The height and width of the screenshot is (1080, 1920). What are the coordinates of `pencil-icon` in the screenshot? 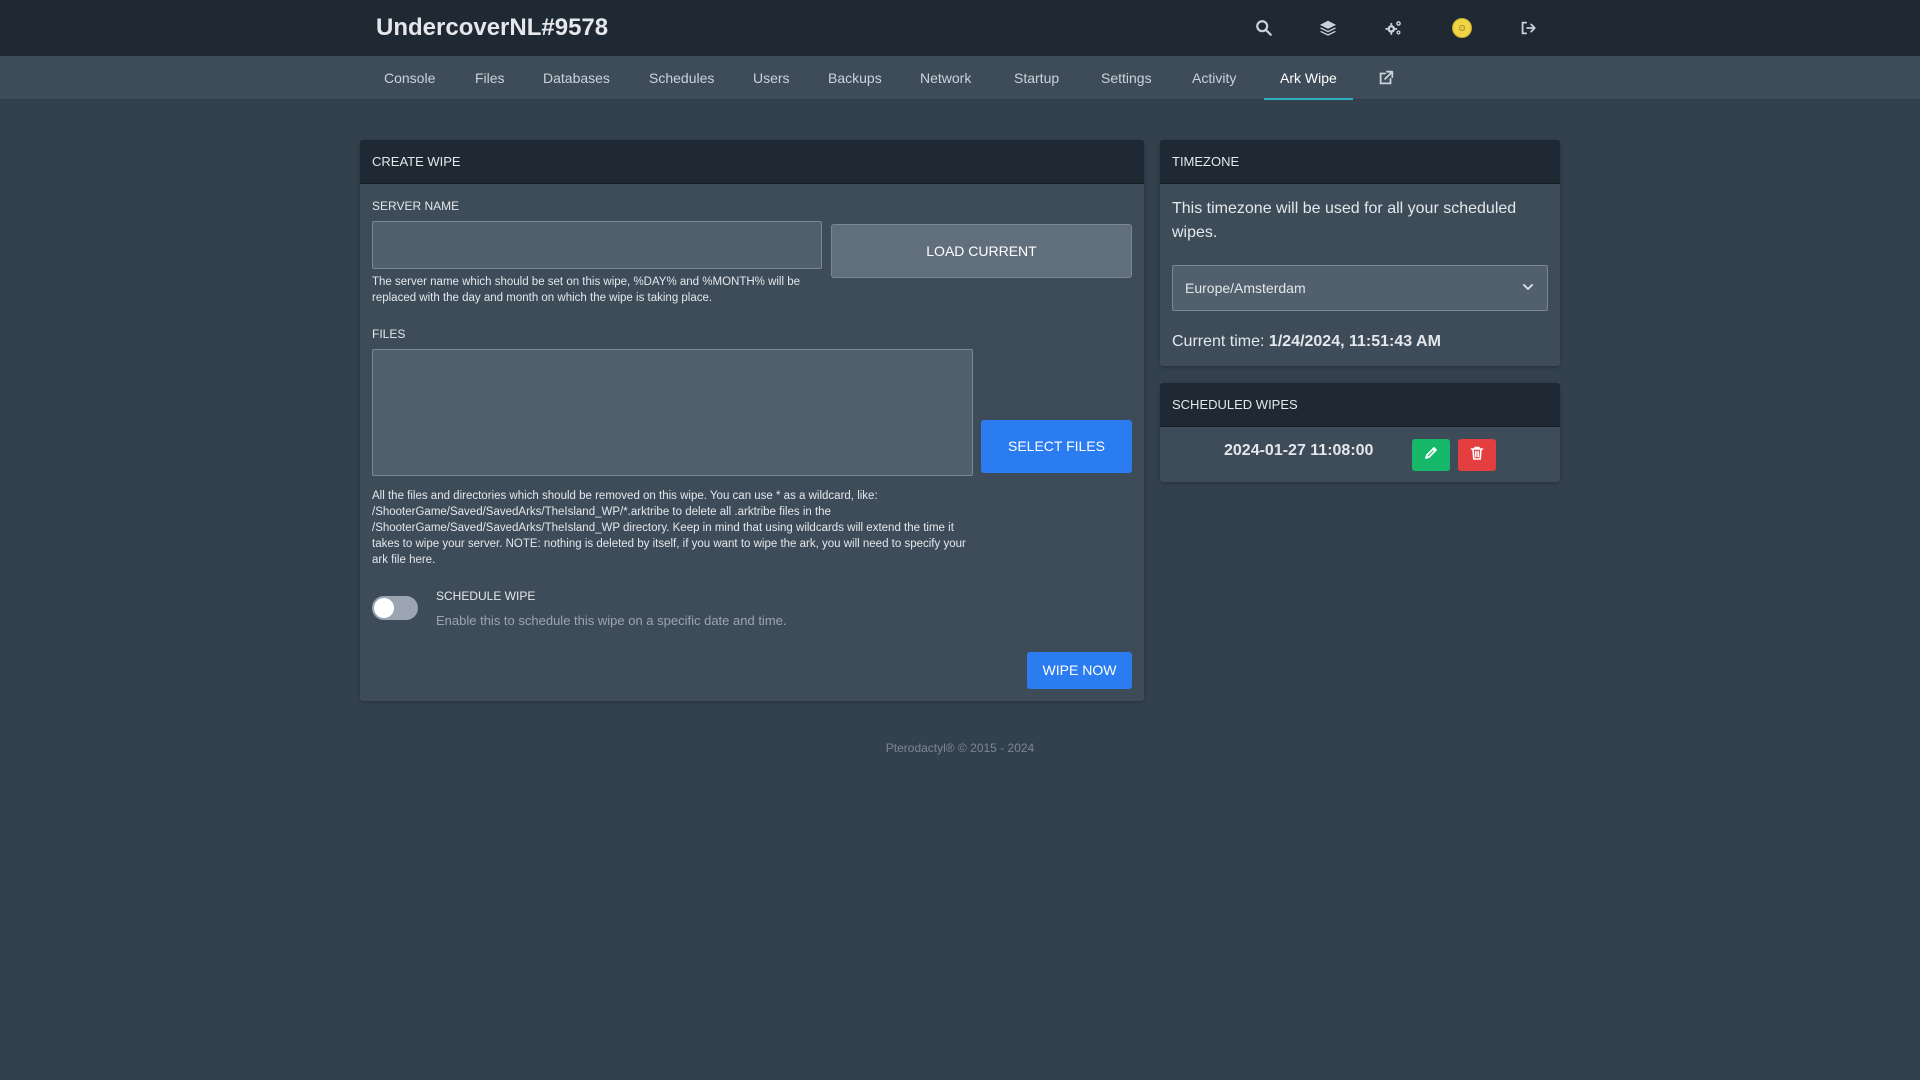 It's located at (1431, 455).